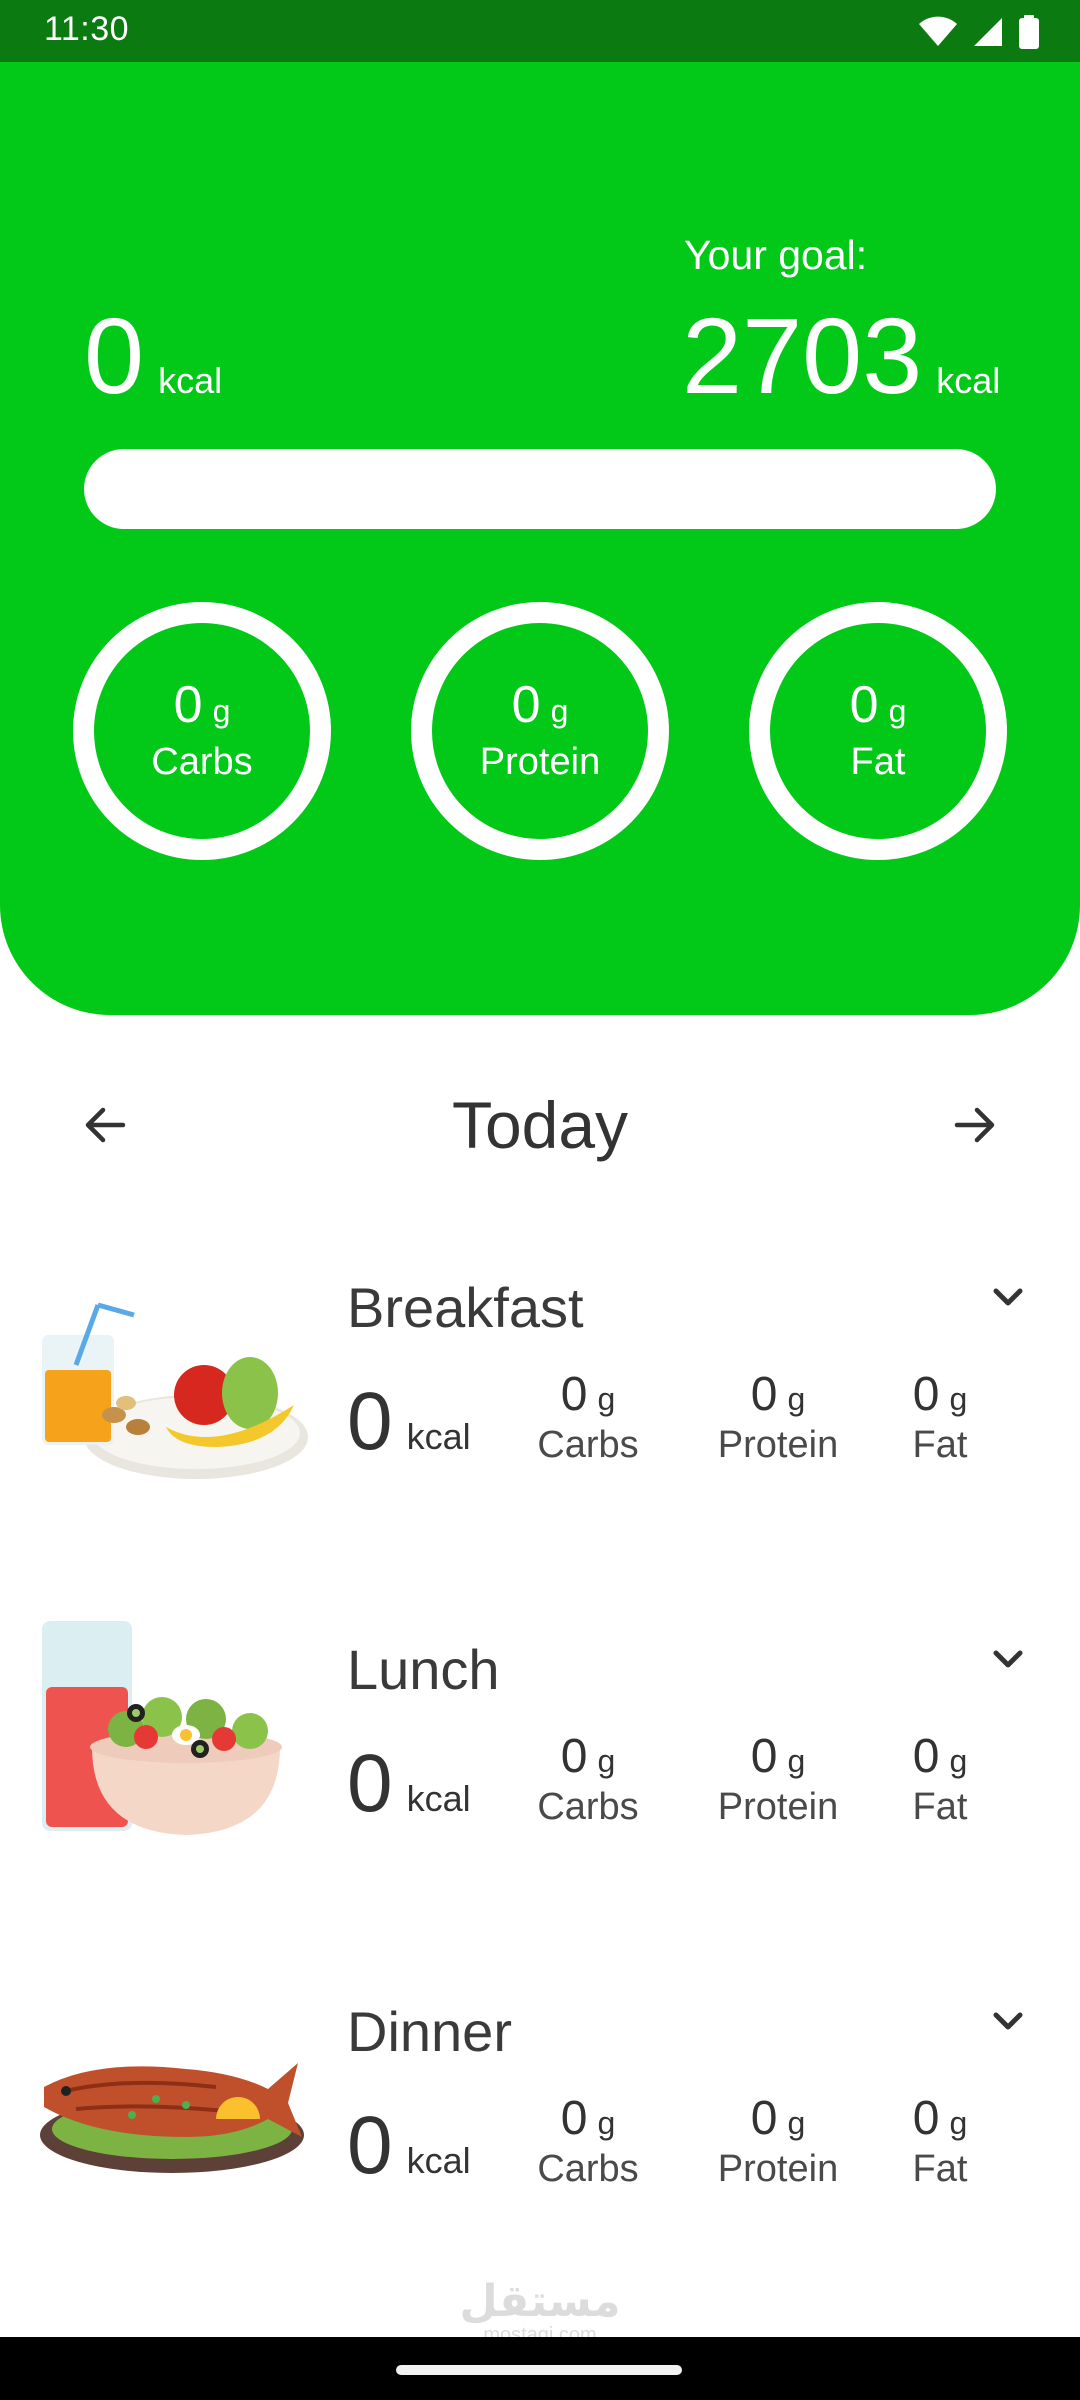 The height and width of the screenshot is (2400, 1080). I want to click on consumed-unit: kcal, so click(190, 380).